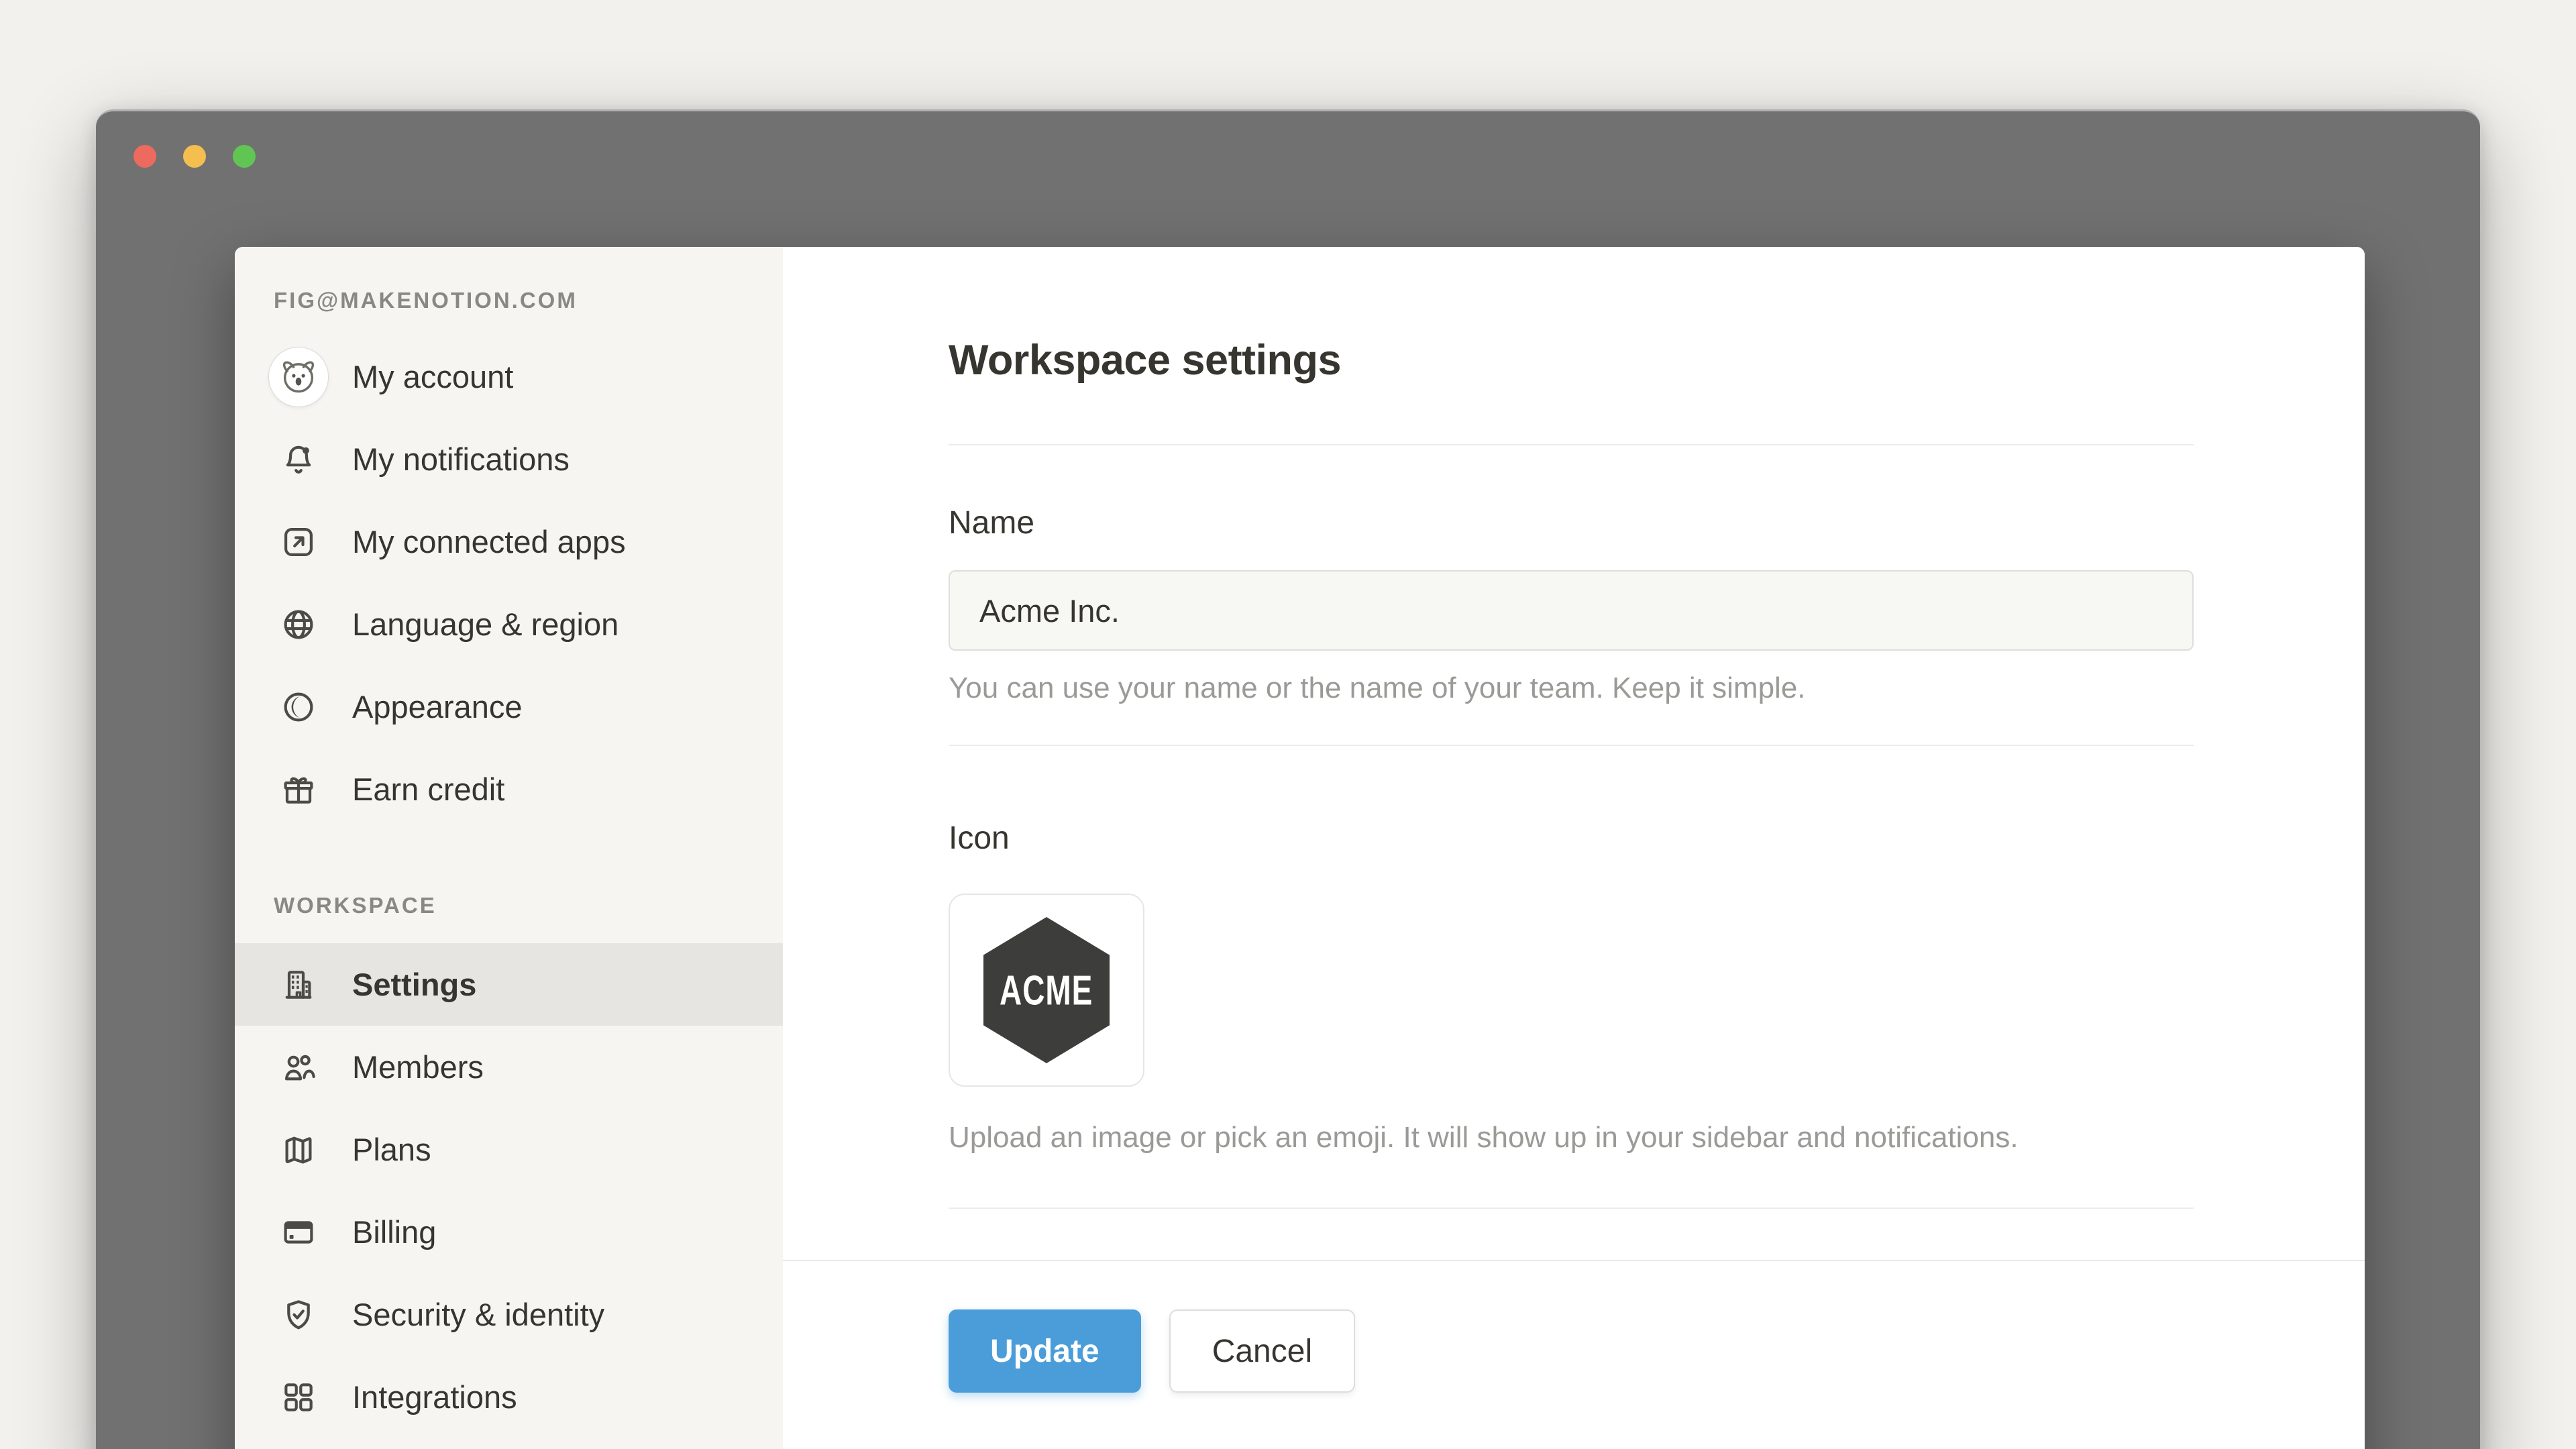 The height and width of the screenshot is (1449, 2576). What do you see at coordinates (418, 1067) in the screenshot?
I see `sidebar-item-label: Members` at bounding box center [418, 1067].